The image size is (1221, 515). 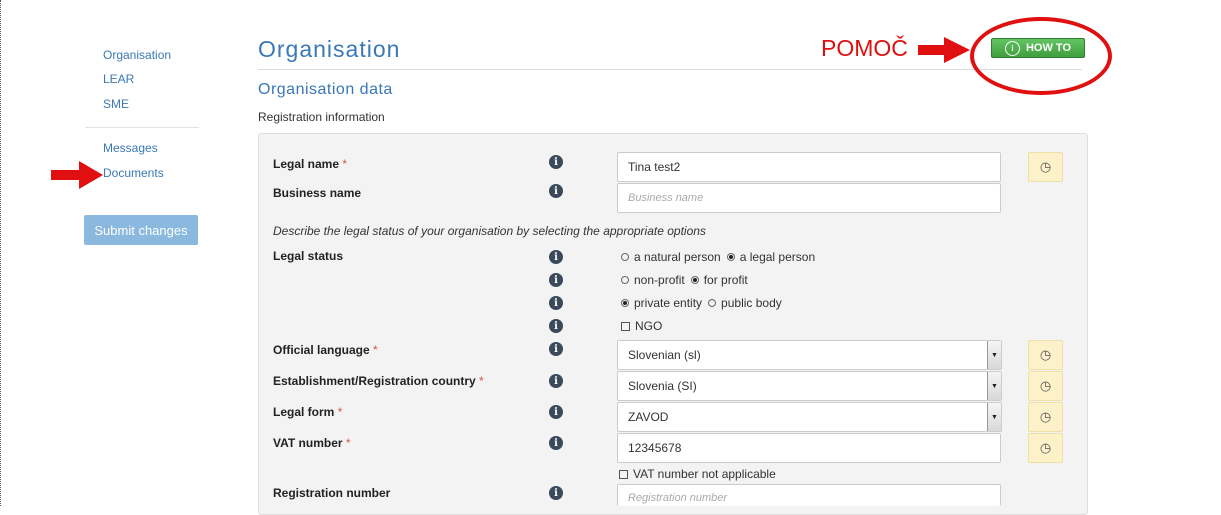 What do you see at coordinates (809, 355) in the screenshot?
I see `official-language-select: Slovenian (sl) ▼` at bounding box center [809, 355].